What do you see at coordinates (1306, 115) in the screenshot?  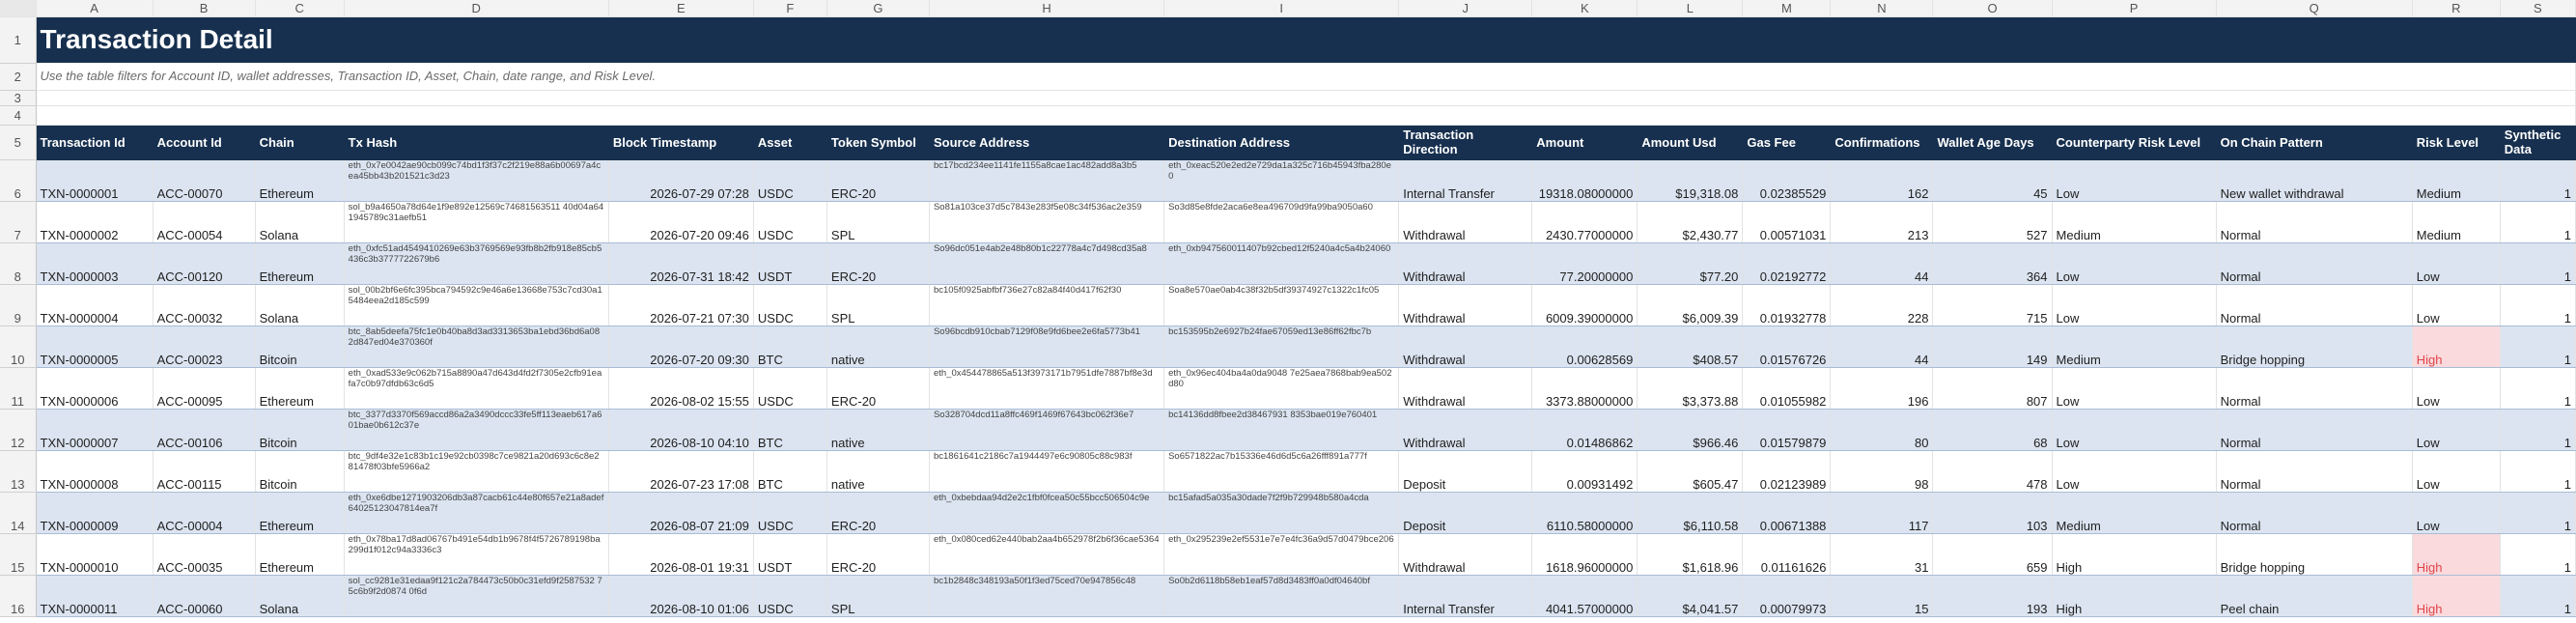 I see `empty-cell` at bounding box center [1306, 115].